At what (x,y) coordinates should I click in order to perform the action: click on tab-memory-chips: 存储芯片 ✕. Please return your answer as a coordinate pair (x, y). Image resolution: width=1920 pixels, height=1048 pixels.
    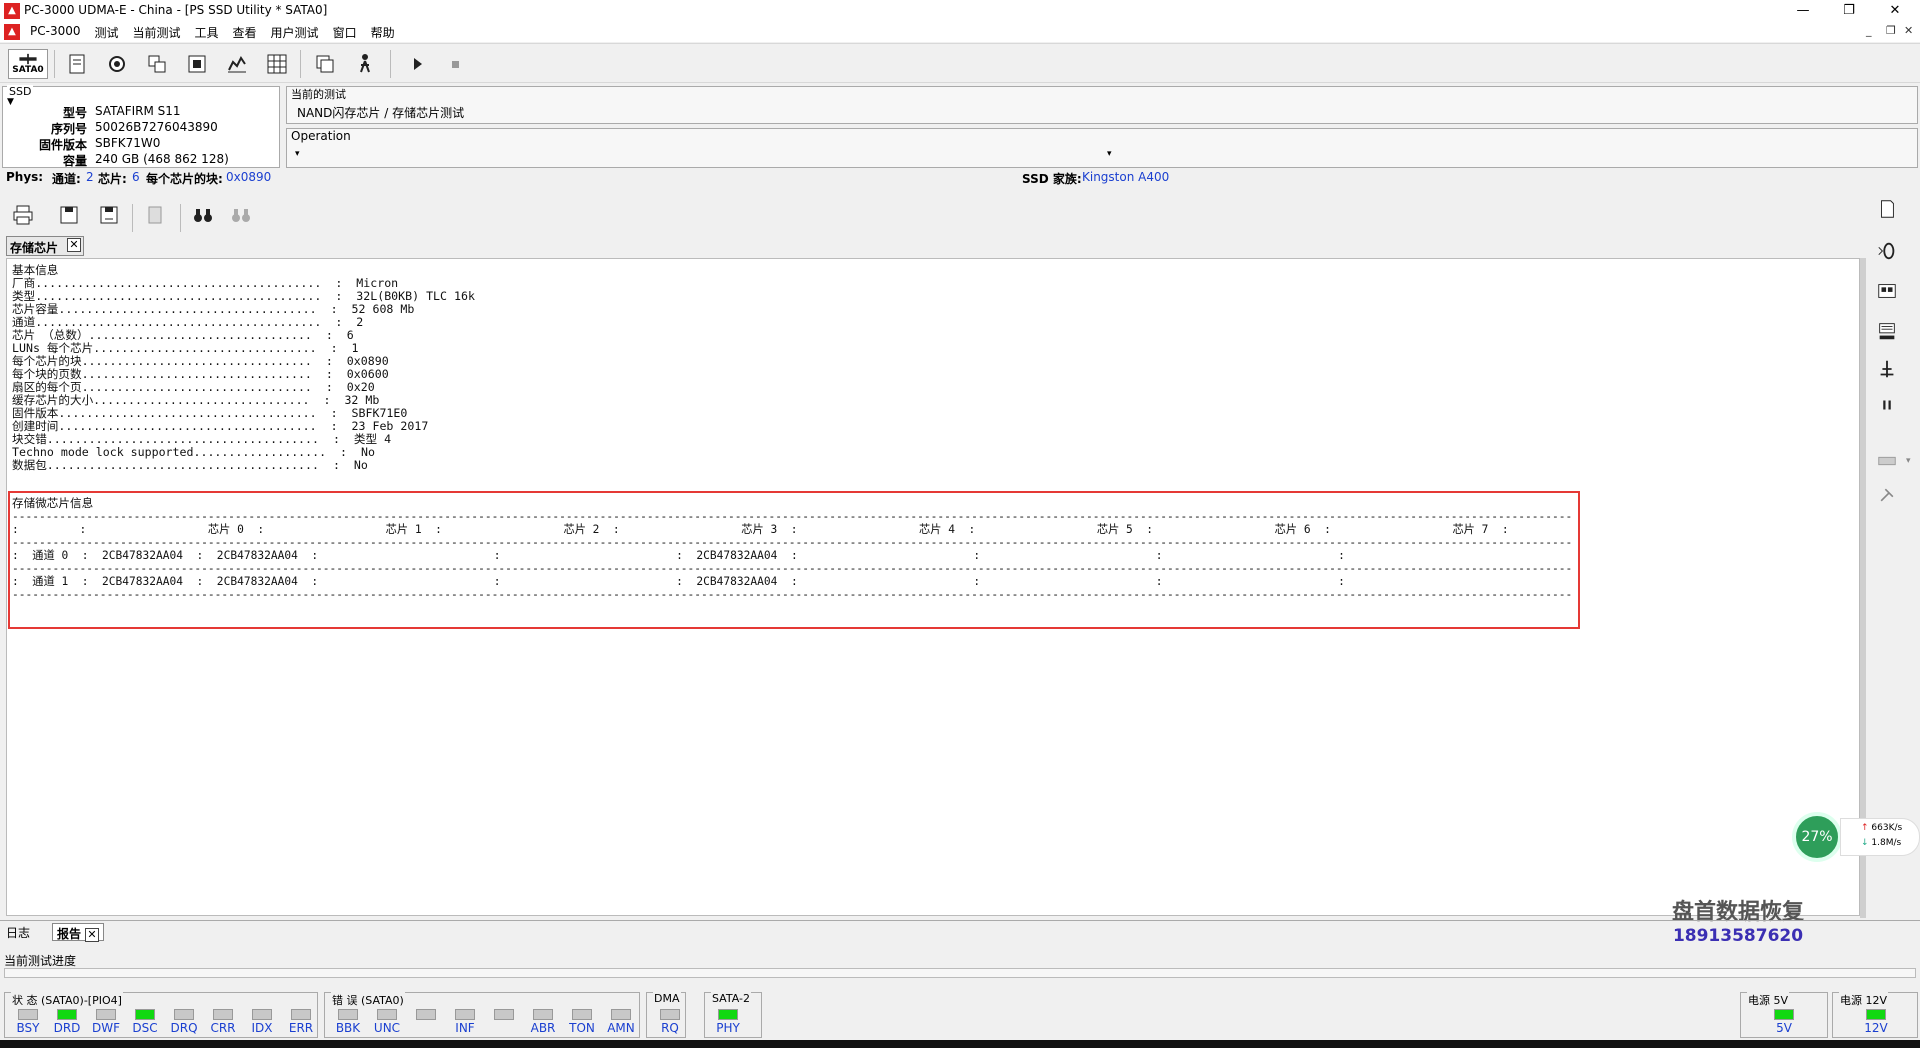
    Looking at the image, I should click on (45, 246).